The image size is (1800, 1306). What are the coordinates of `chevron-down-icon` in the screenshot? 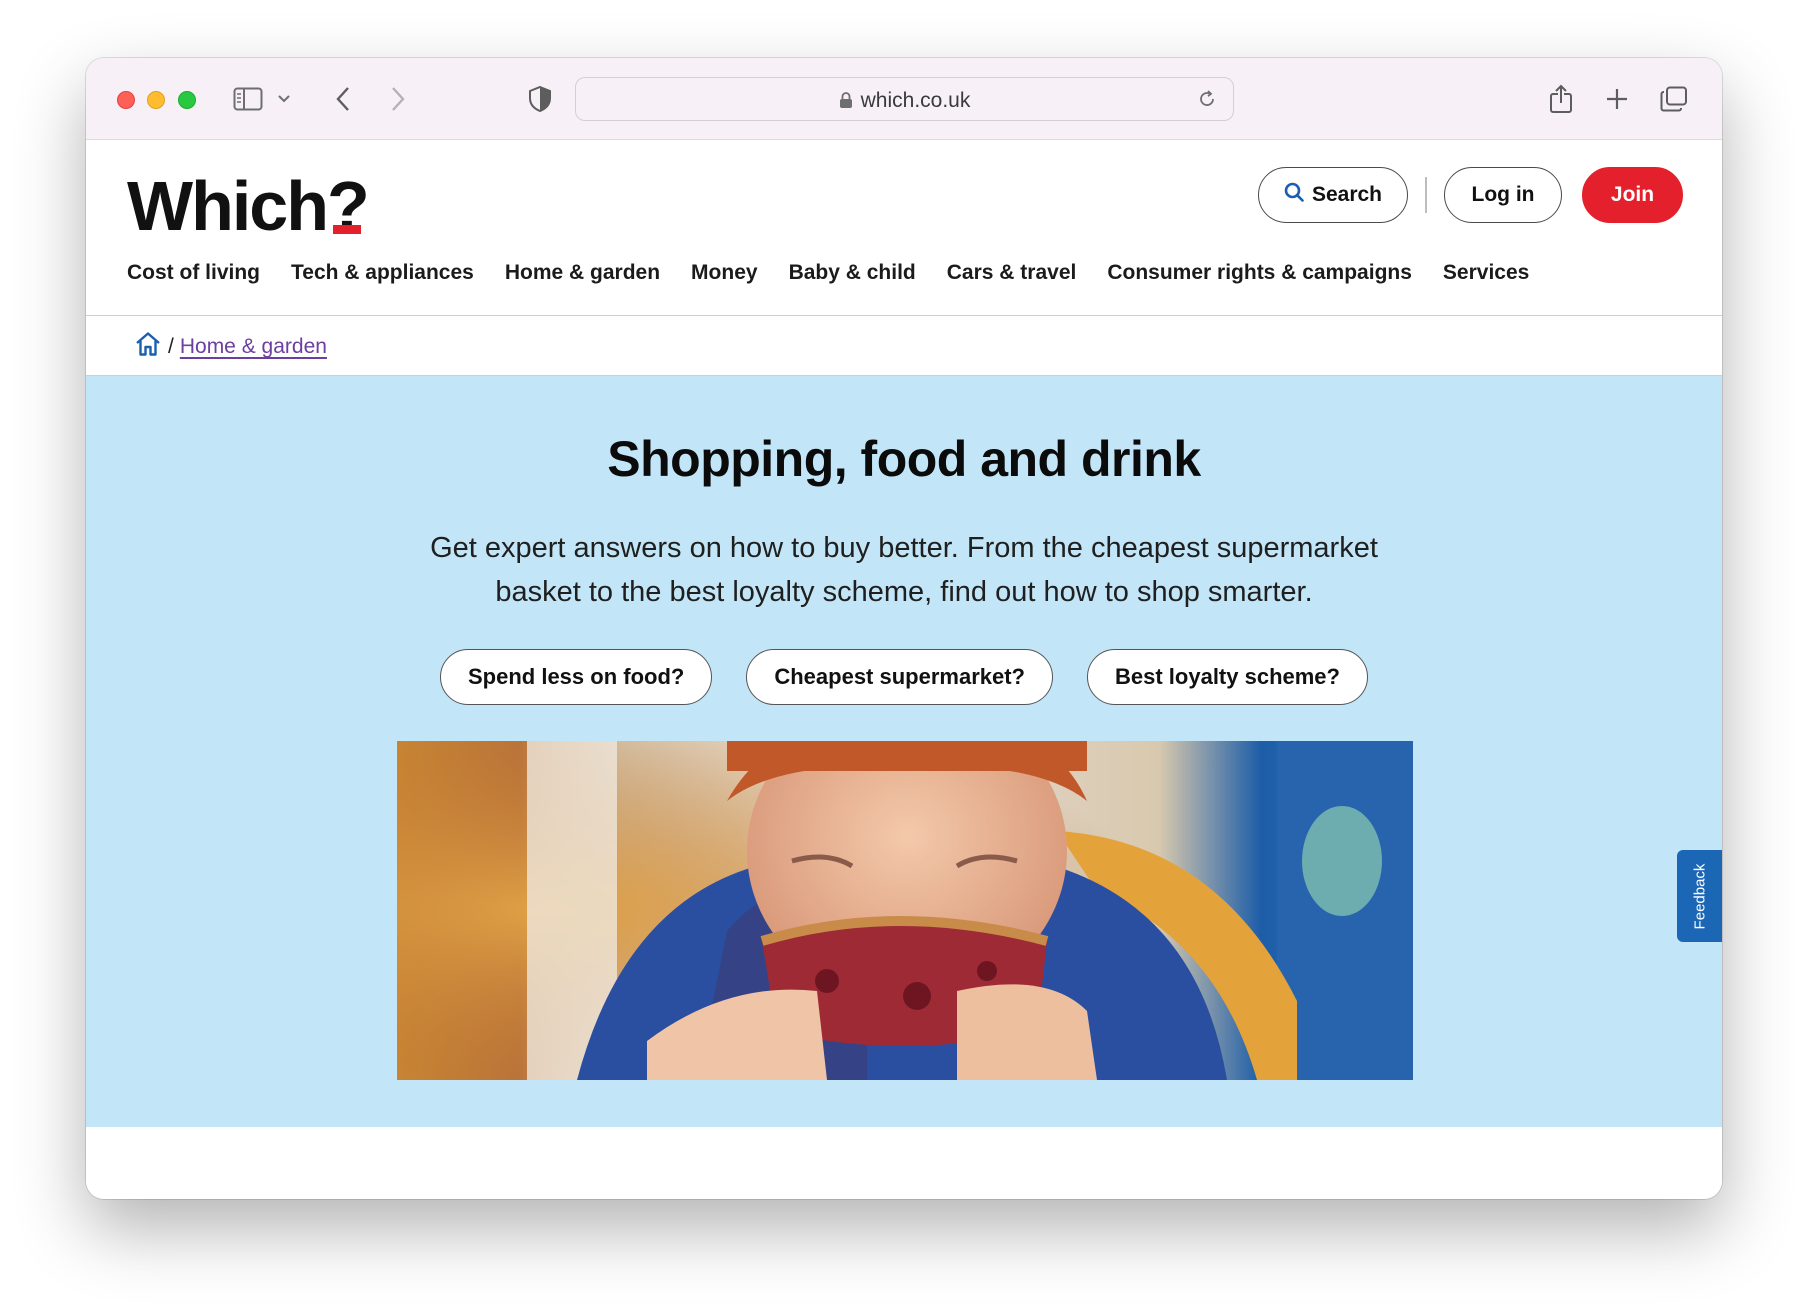 It's located at (284, 99).